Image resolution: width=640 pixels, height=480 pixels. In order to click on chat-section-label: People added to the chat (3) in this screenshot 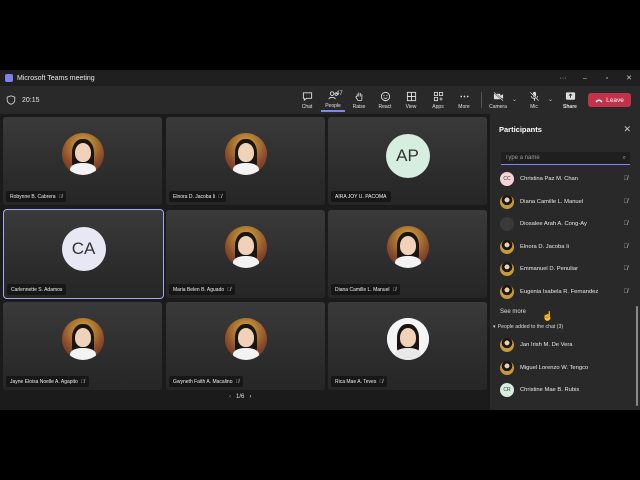, I will do `click(530, 327)`.